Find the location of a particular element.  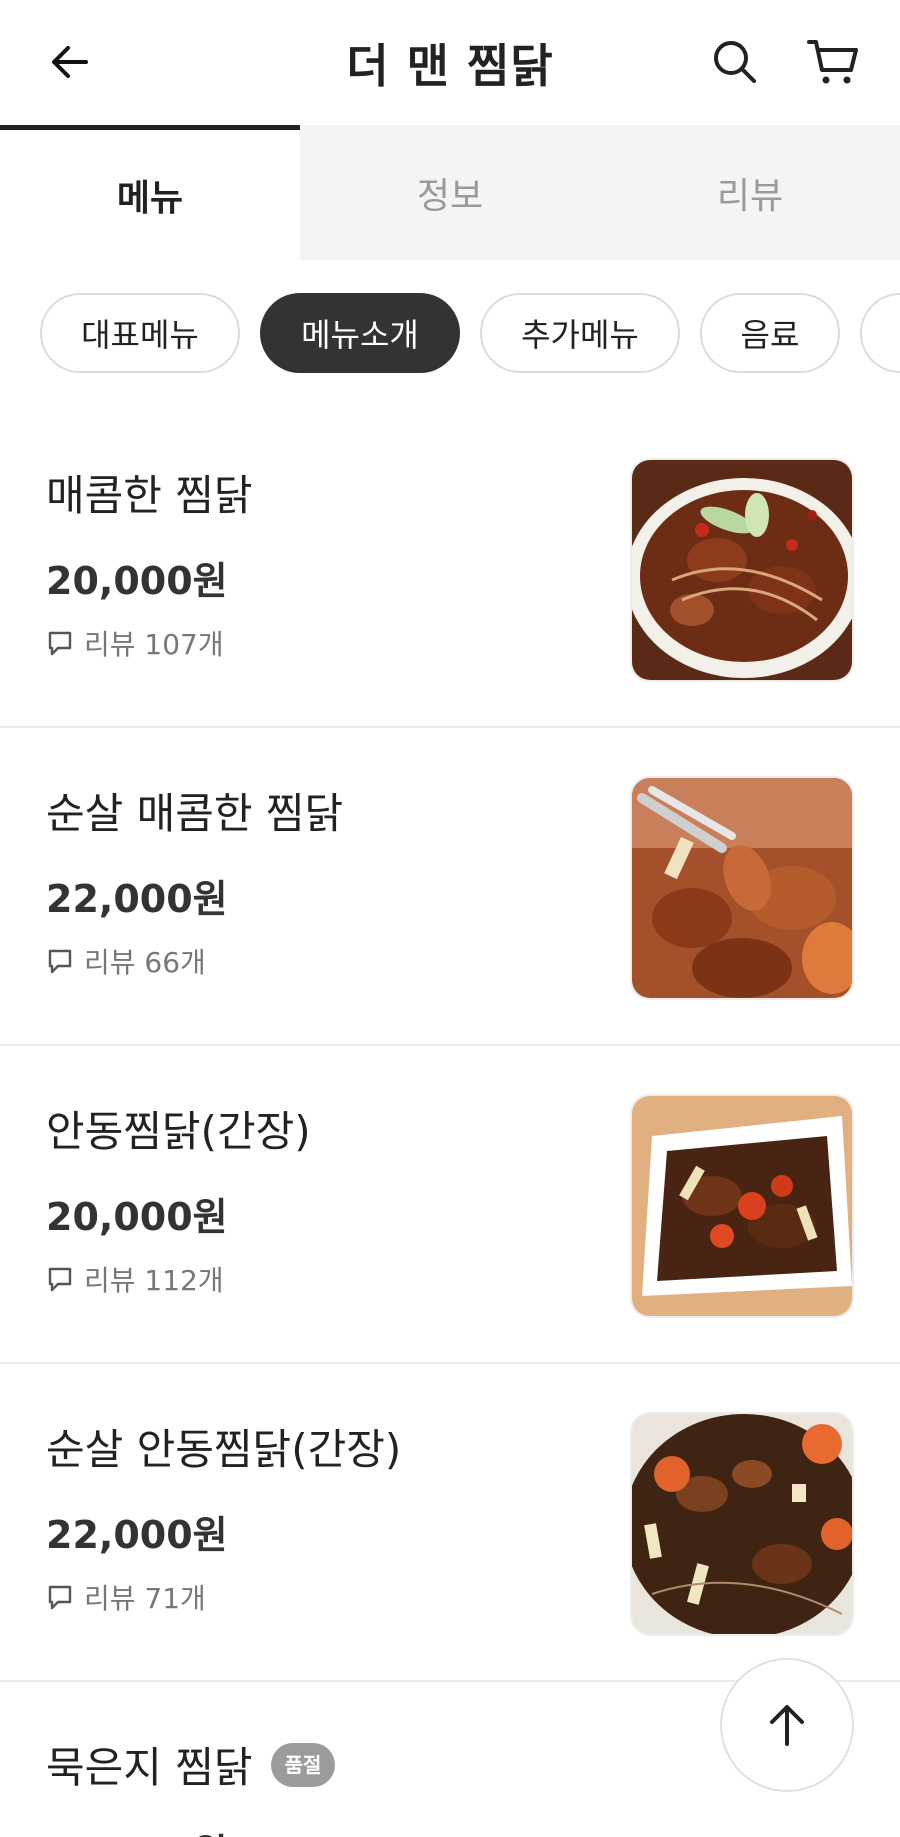

arrow-up-icon is located at coordinates (787, 1725).